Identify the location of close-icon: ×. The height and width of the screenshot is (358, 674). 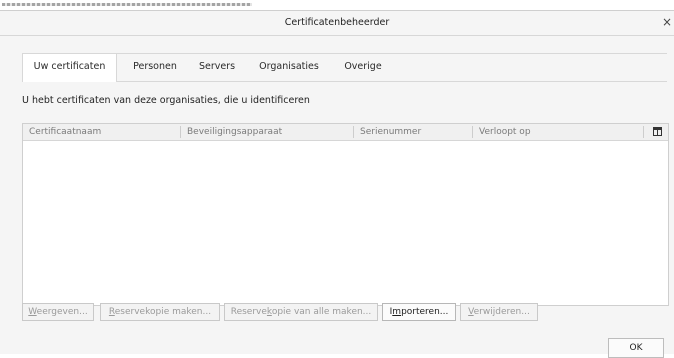
(667, 22).